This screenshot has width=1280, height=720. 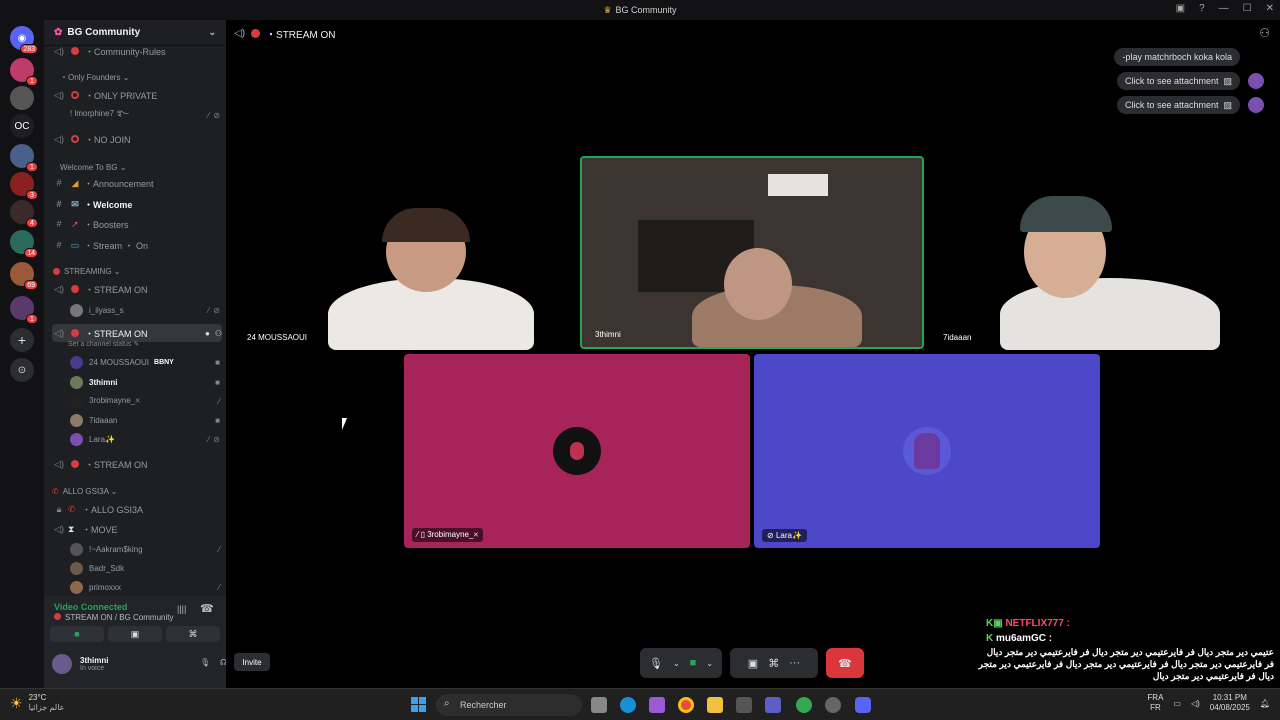 What do you see at coordinates (1155, 703) in the screenshot?
I see `language-indicator: FRA FR` at bounding box center [1155, 703].